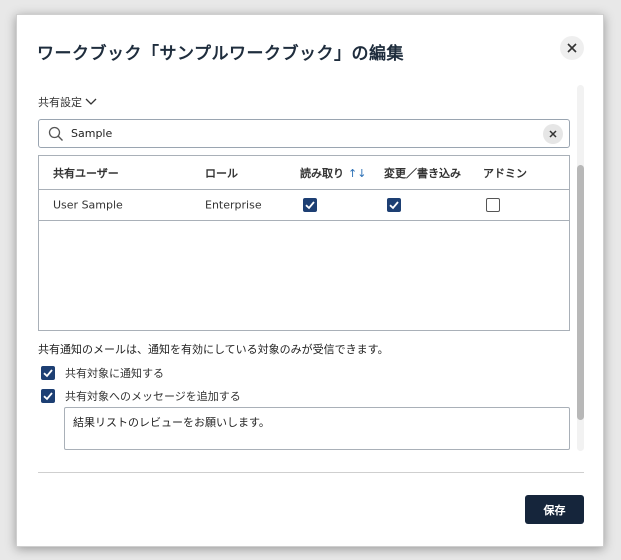  I want to click on search-box, so click(304, 133).